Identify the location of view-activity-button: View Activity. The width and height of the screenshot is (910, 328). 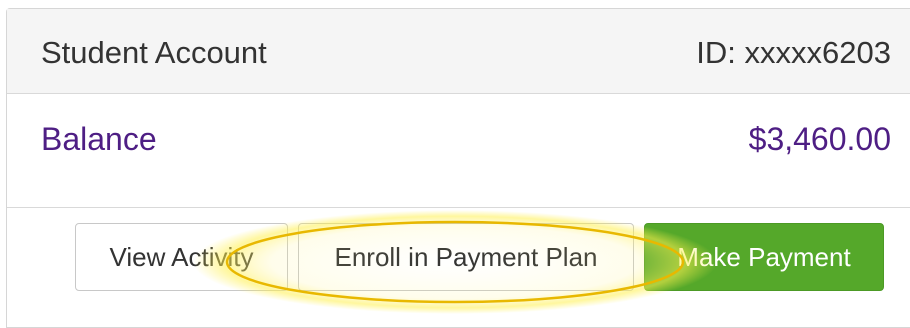
(181, 257).